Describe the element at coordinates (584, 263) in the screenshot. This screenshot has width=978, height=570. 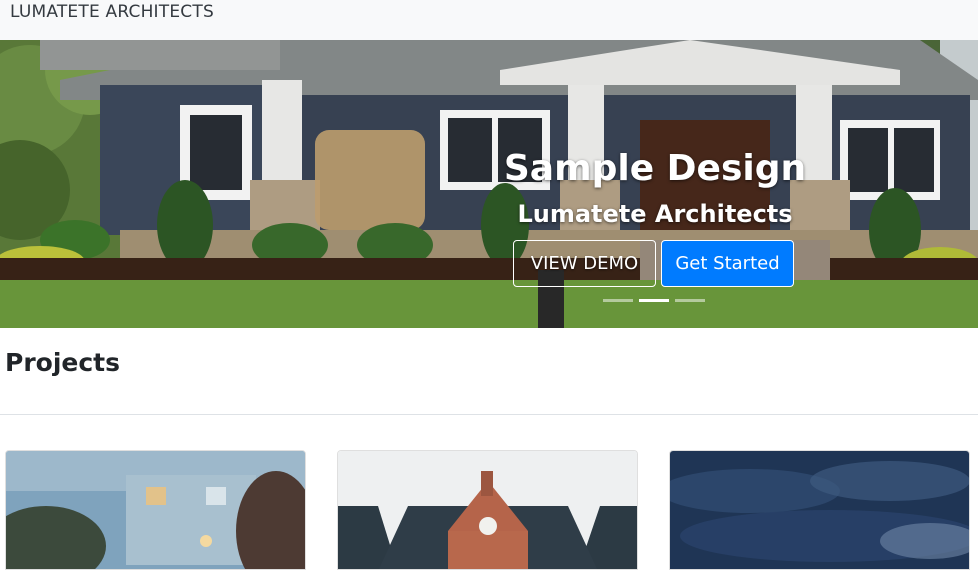
I see `view-demo-button: VIEW DEMO` at that location.